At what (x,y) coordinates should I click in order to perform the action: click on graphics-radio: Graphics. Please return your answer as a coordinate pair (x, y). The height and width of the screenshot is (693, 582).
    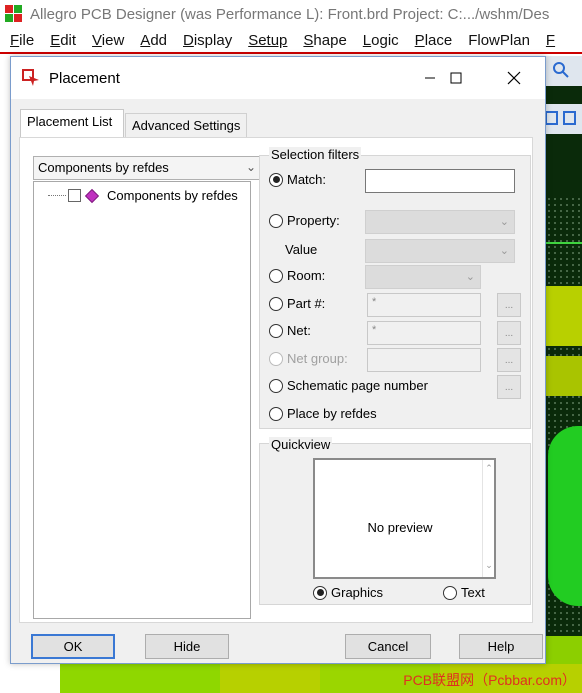
    Looking at the image, I should click on (348, 592).